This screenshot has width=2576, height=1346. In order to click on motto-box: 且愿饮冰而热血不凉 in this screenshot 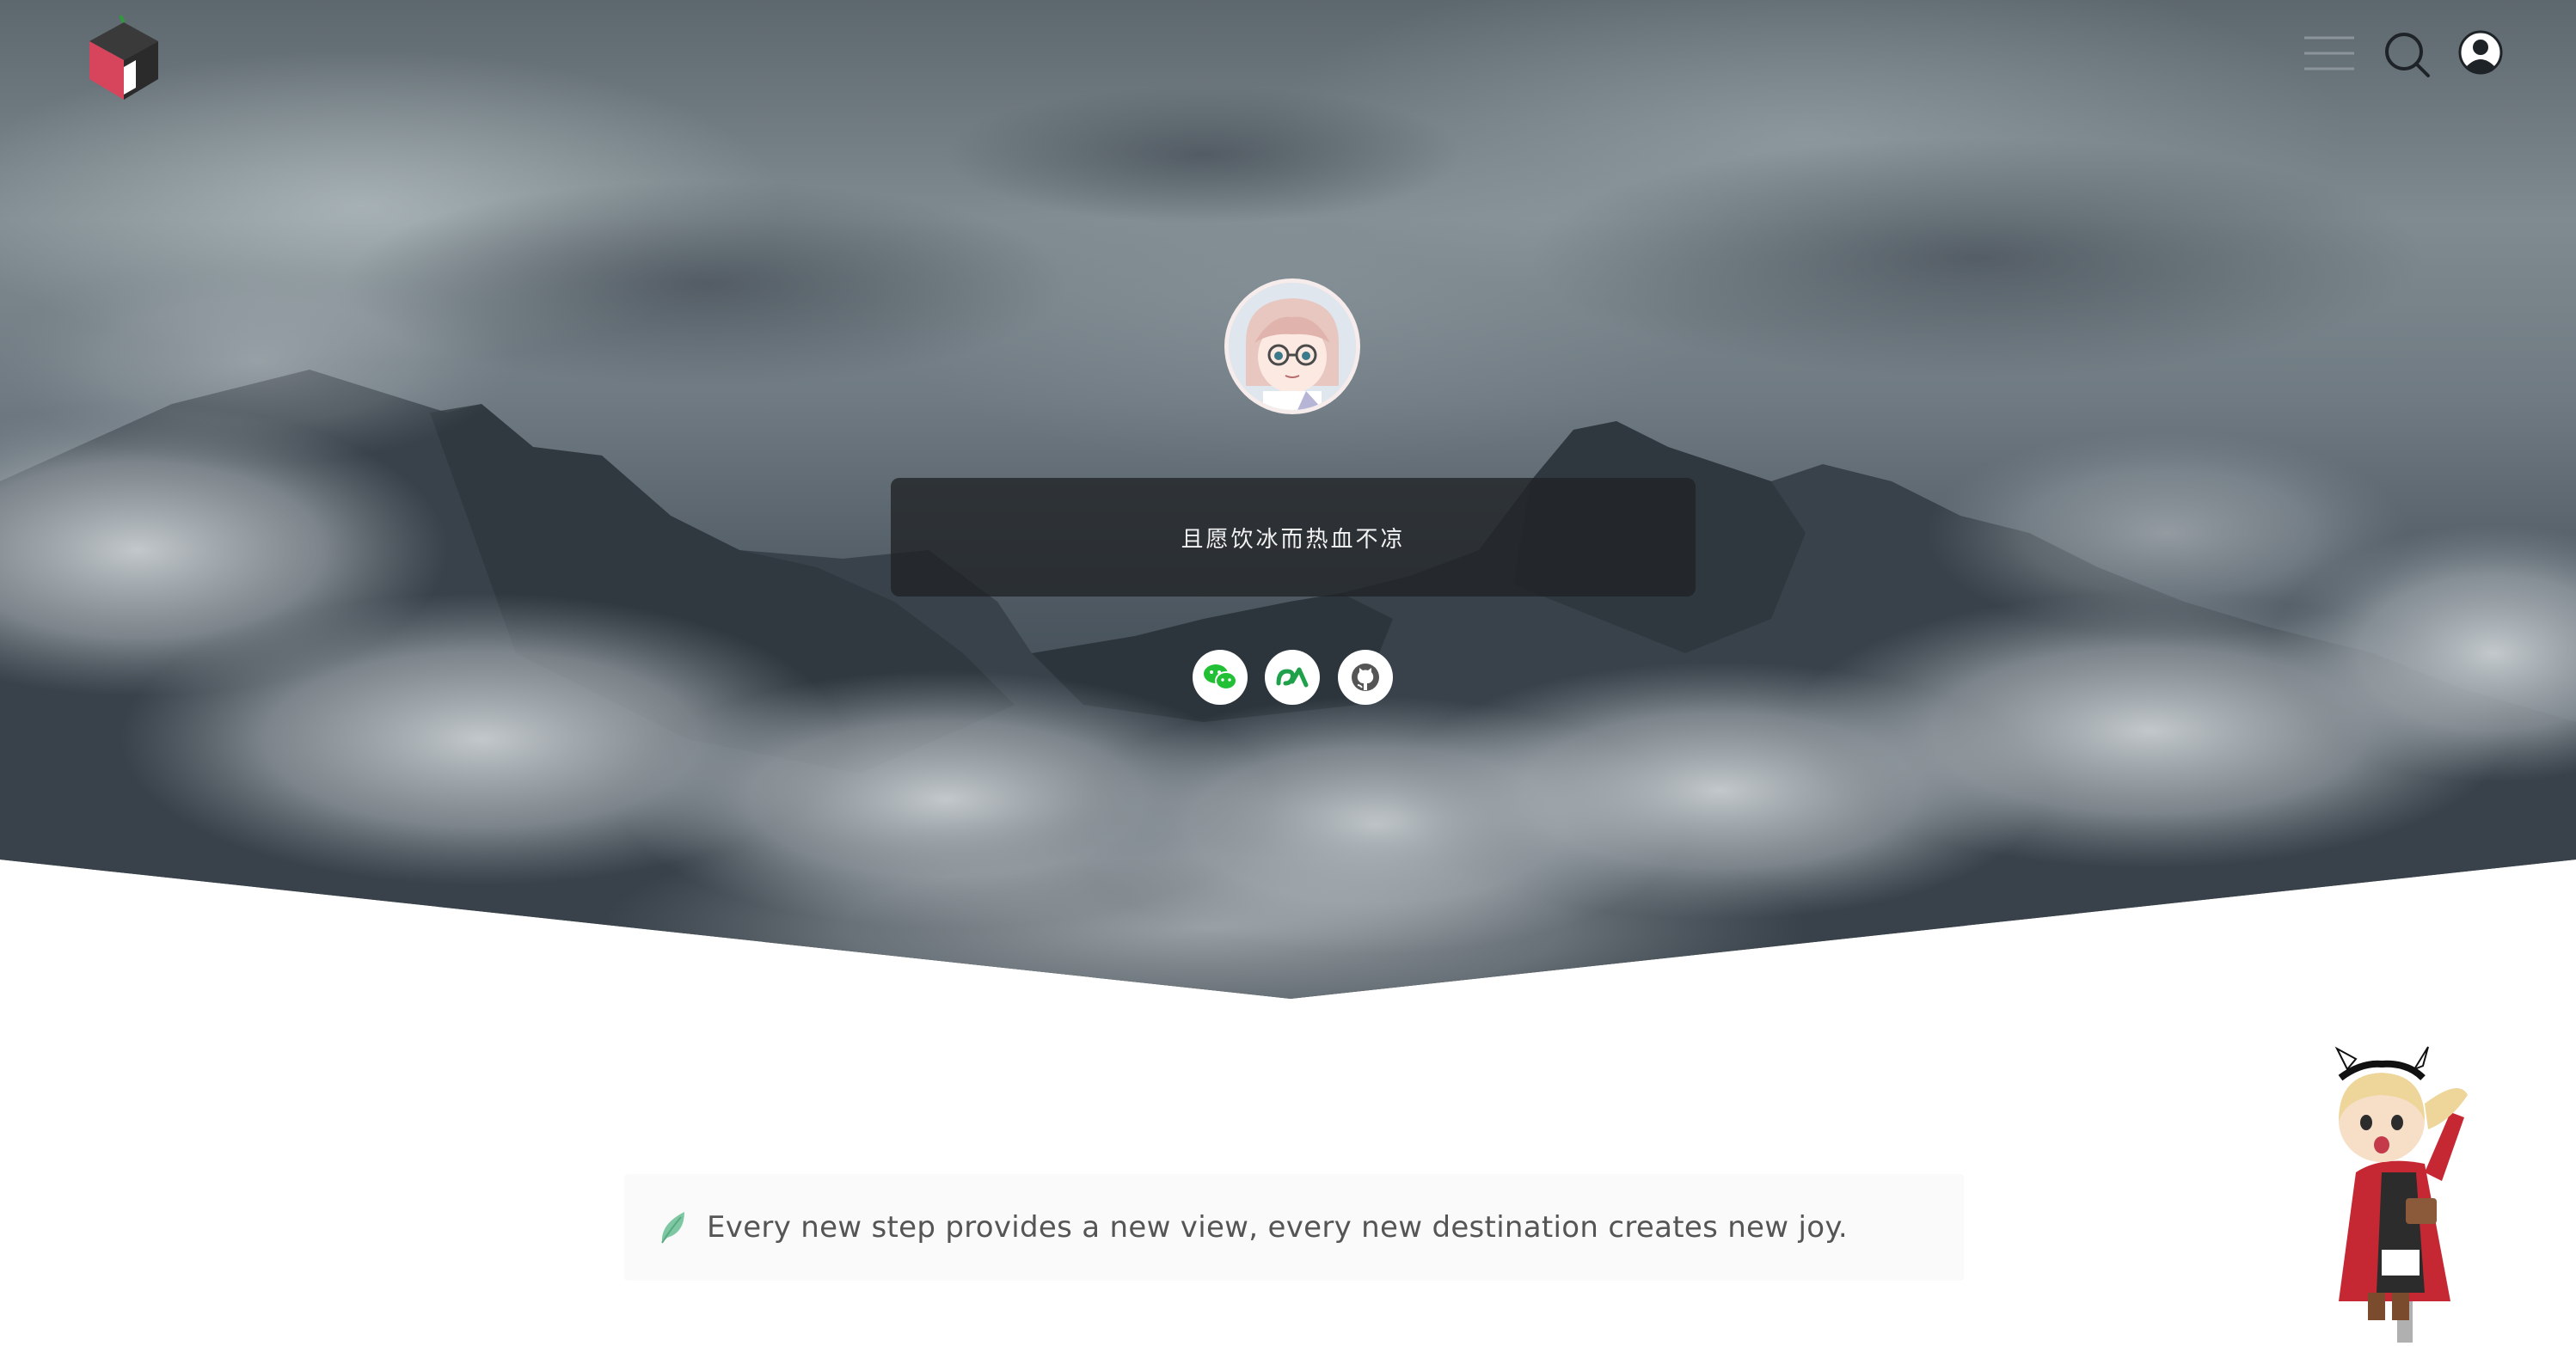, I will do `click(1293, 537)`.